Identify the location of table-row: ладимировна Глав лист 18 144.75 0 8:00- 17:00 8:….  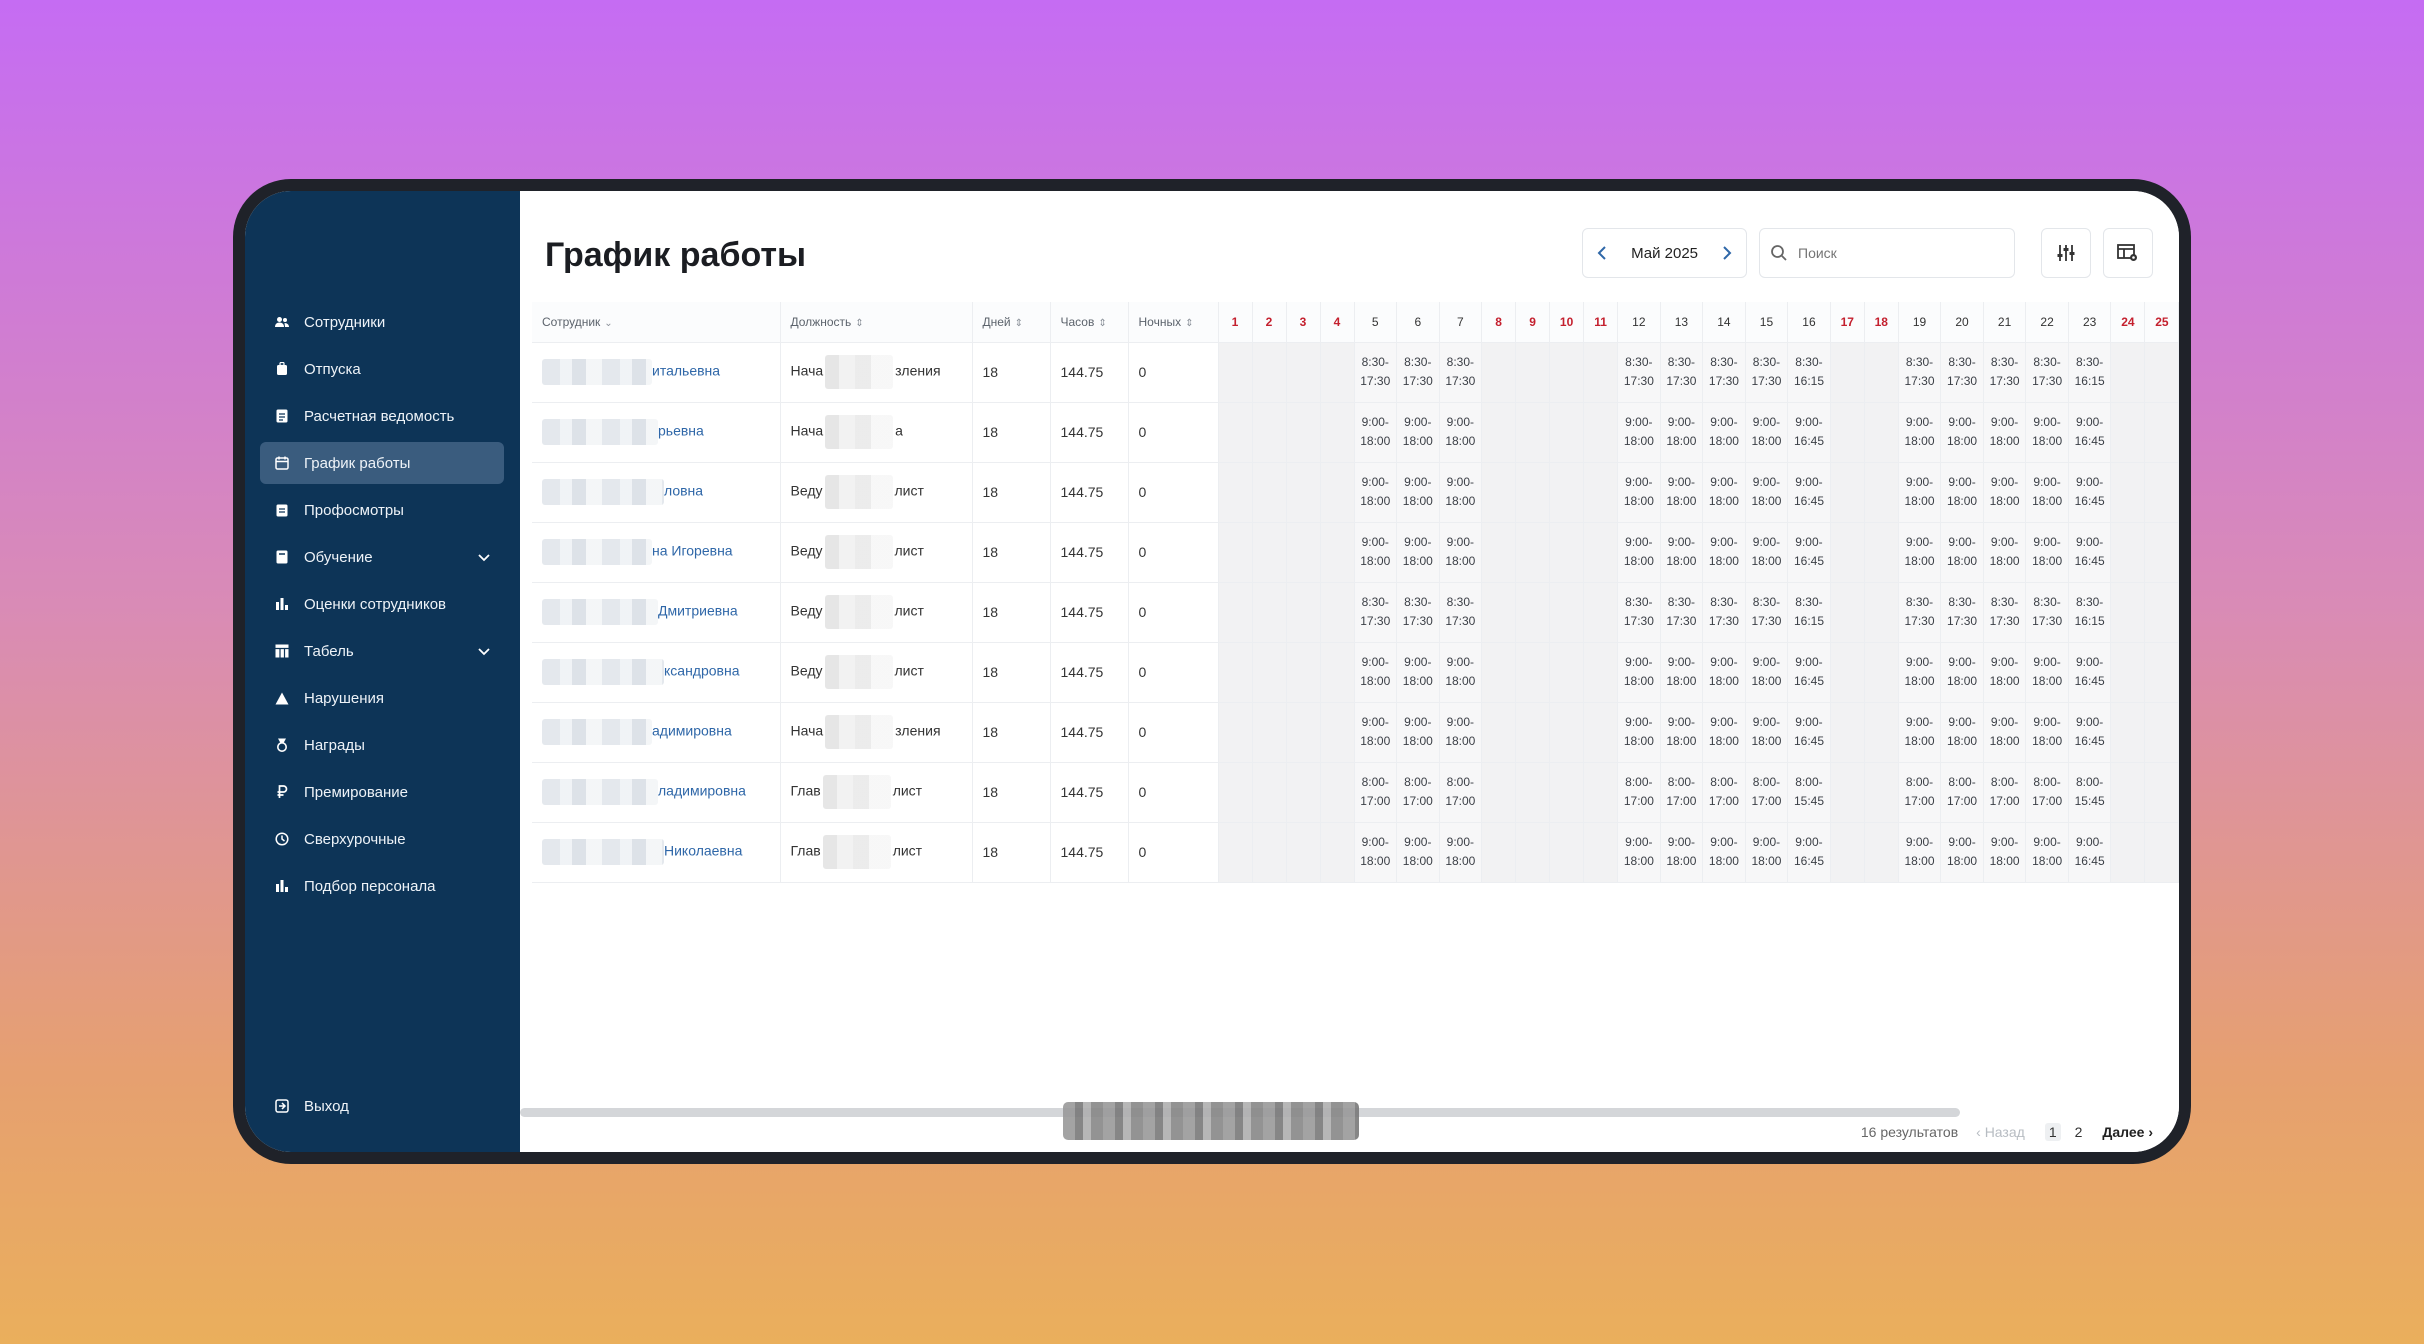
(1355, 792).